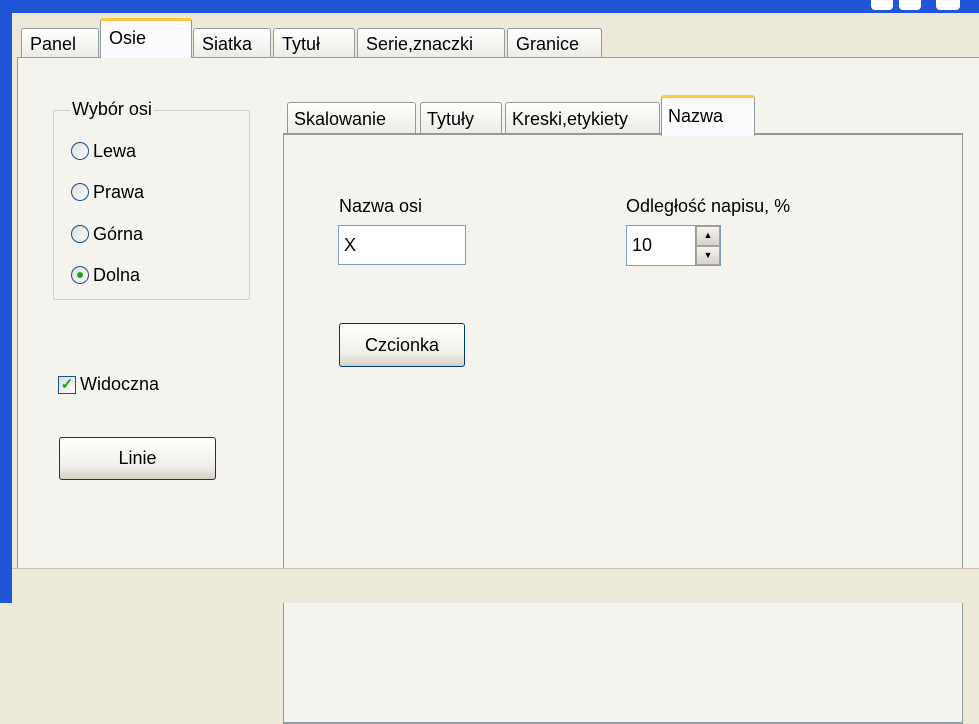 This screenshot has height=724, width=979. What do you see at coordinates (489, 6) in the screenshot?
I see `window-titlebar` at bounding box center [489, 6].